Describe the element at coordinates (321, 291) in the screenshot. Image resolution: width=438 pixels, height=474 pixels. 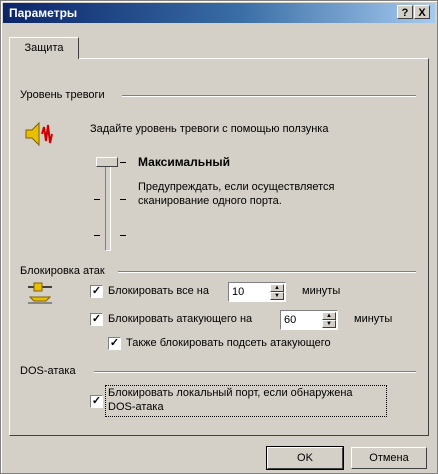
I see `block-all-unit: минуты` at that location.